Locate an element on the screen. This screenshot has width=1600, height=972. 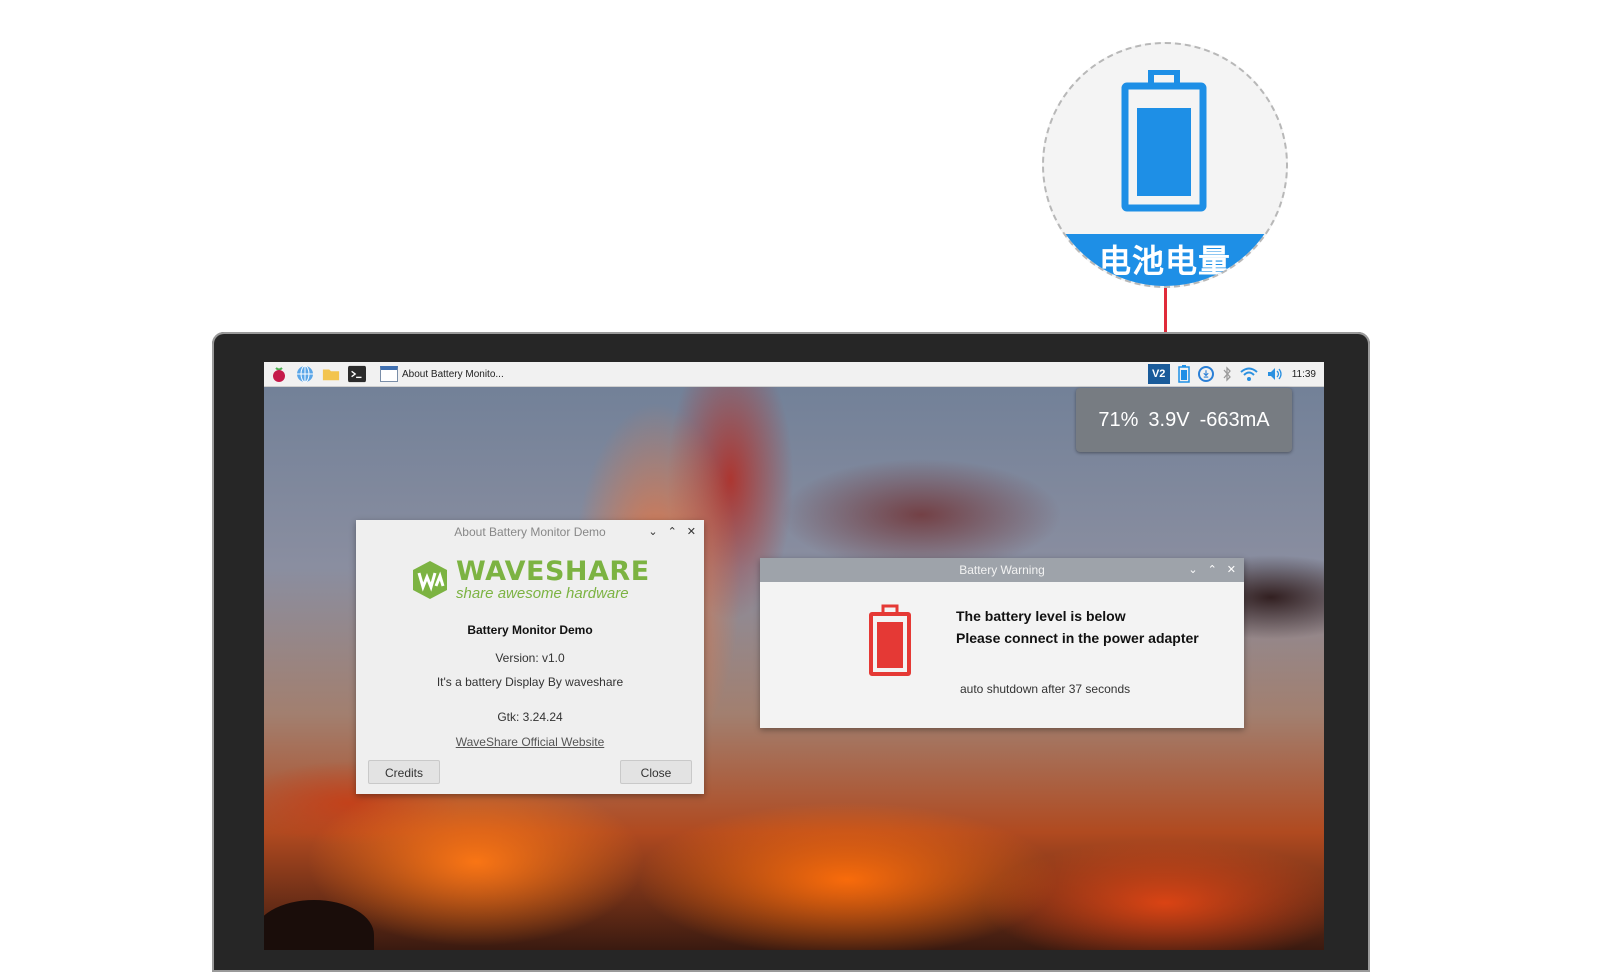
logo-text: WAVESHARE share awesome hardware is located at coordinates (553, 580).